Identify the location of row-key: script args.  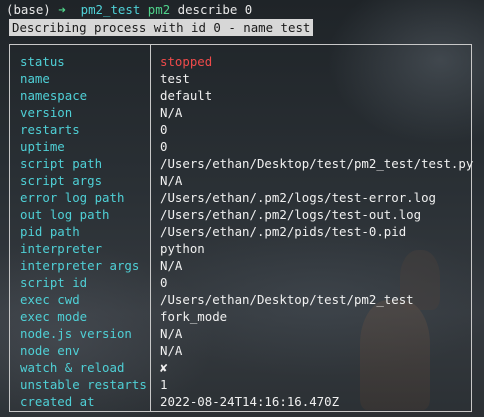
(61, 180).